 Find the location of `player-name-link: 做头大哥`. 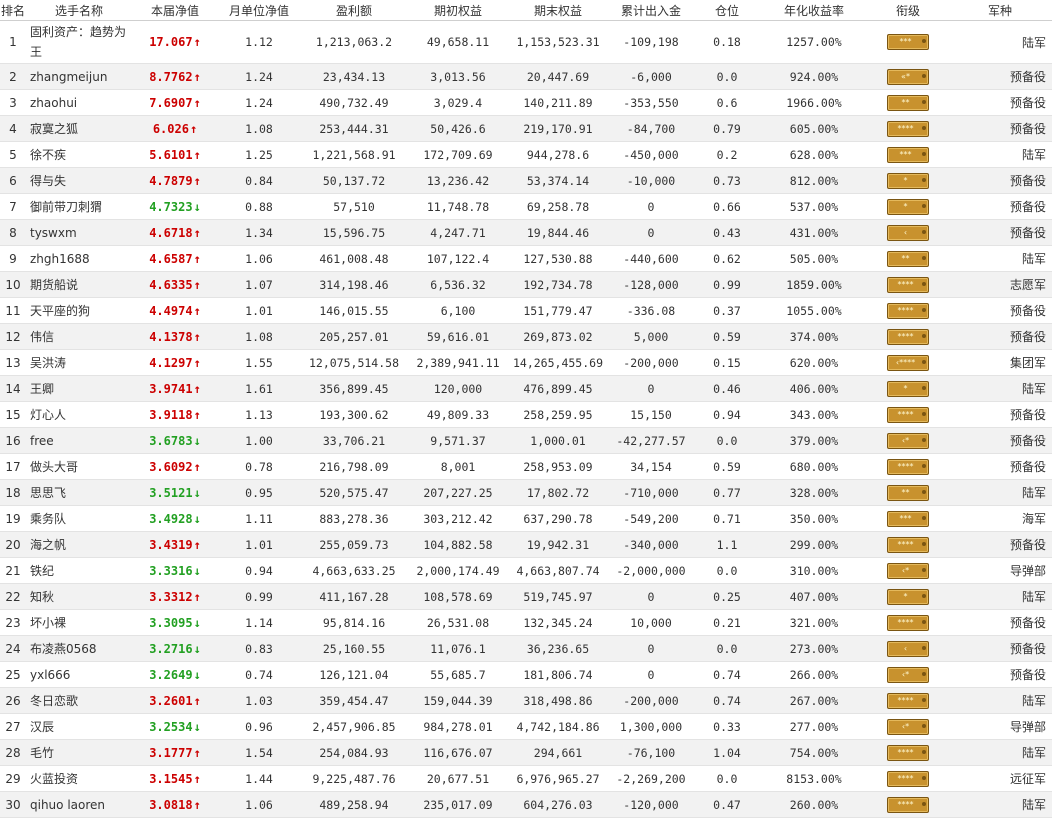

player-name-link: 做头大哥 is located at coordinates (79, 466).